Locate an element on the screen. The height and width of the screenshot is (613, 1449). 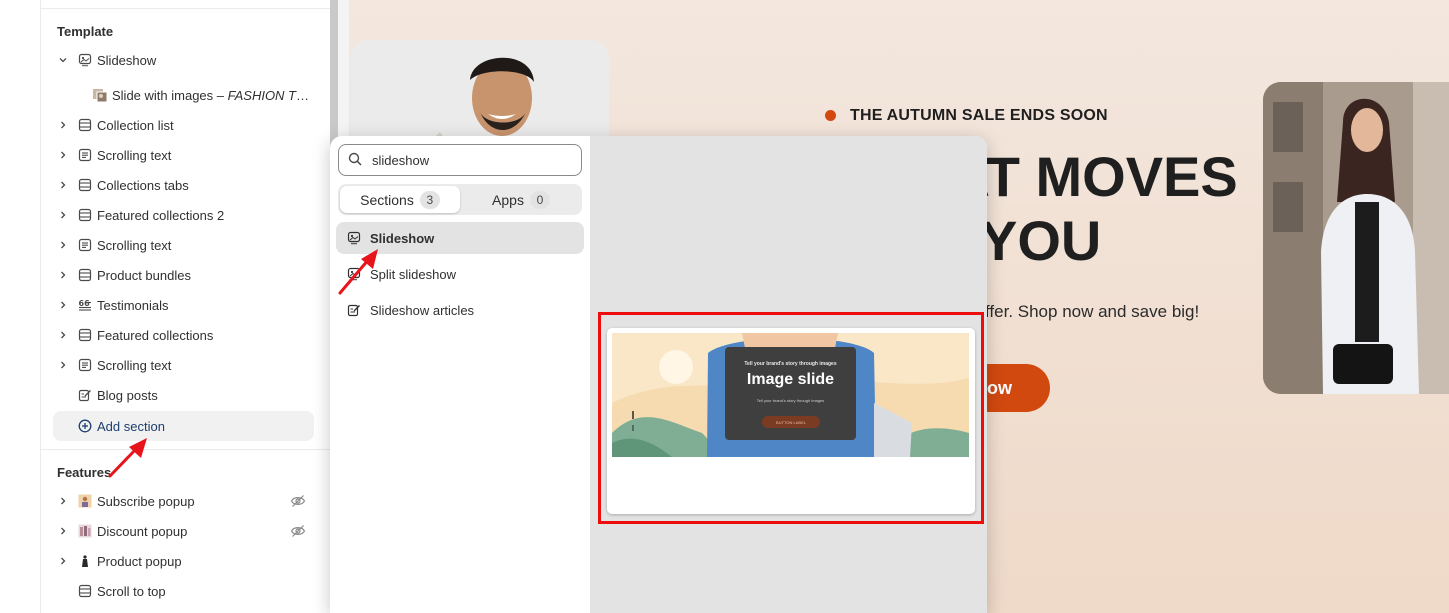
sidebar-item-product-bundles: Product bundles is located at coordinates (183, 275).